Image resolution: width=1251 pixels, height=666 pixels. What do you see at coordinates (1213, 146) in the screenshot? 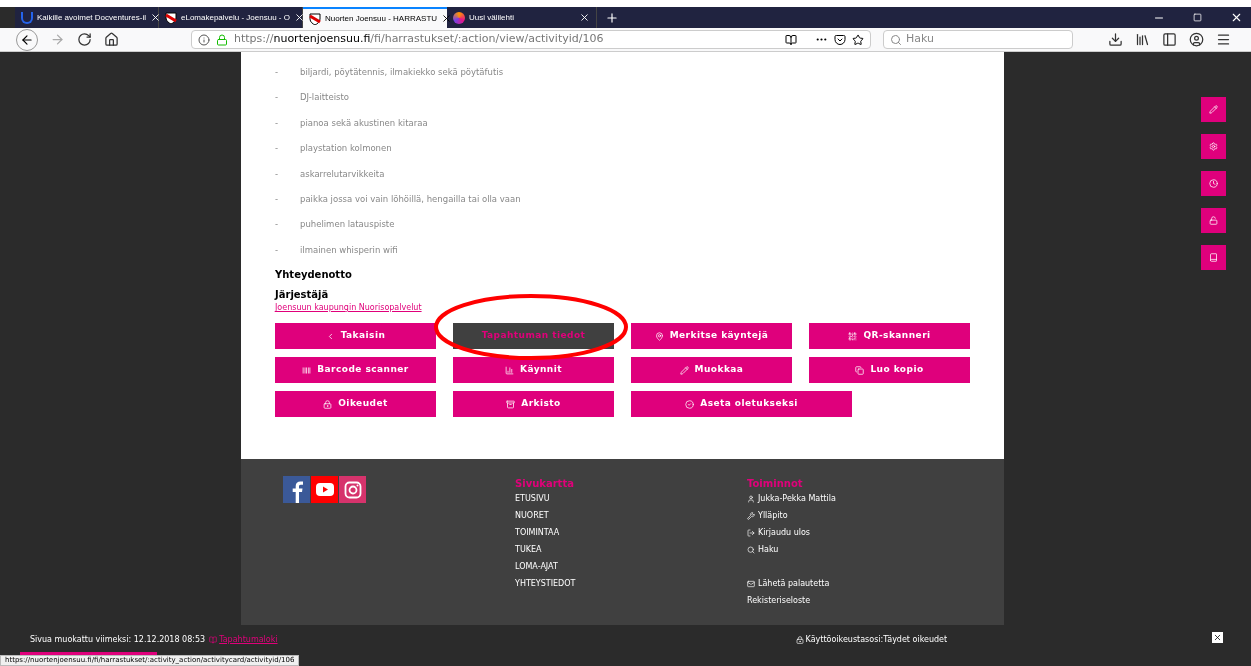
I see `settings-icon` at bounding box center [1213, 146].